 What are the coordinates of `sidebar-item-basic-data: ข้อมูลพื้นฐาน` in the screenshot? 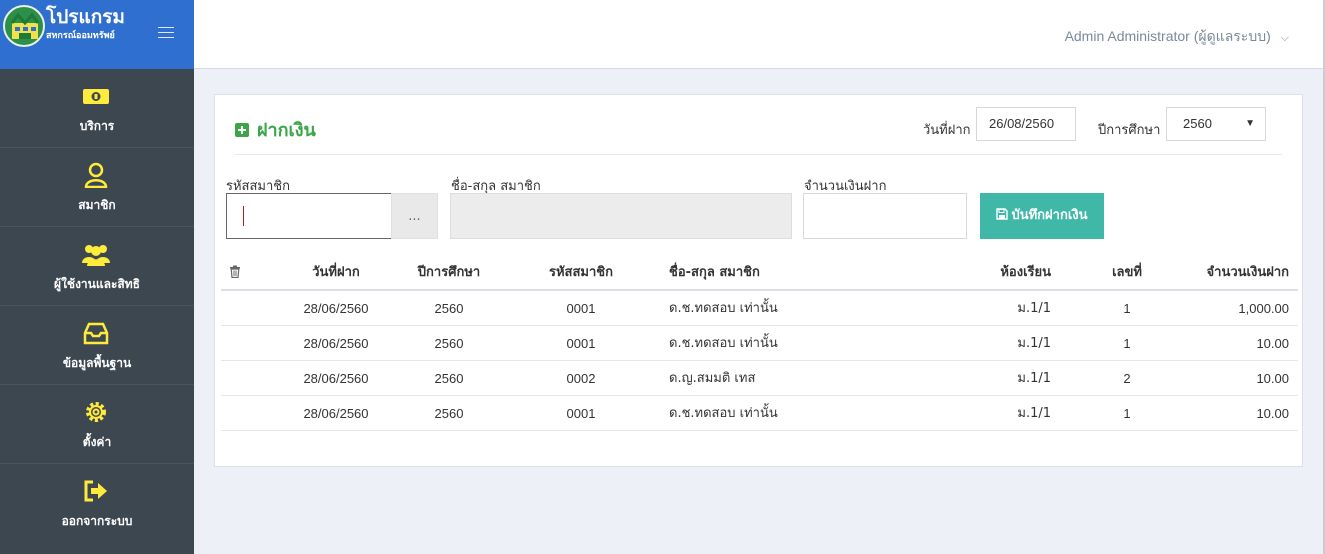 It's located at (97, 345).